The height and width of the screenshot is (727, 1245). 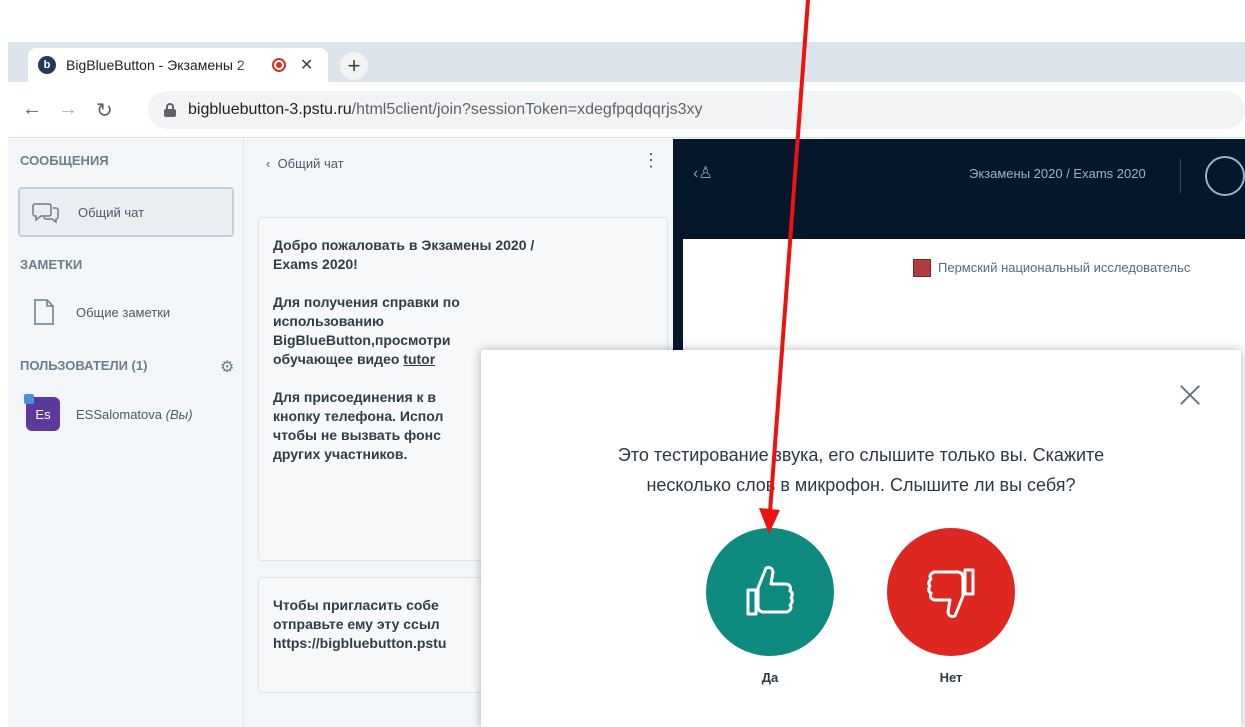 What do you see at coordinates (179, 414) in the screenshot?
I see `user-you-tag: (Вы)` at bounding box center [179, 414].